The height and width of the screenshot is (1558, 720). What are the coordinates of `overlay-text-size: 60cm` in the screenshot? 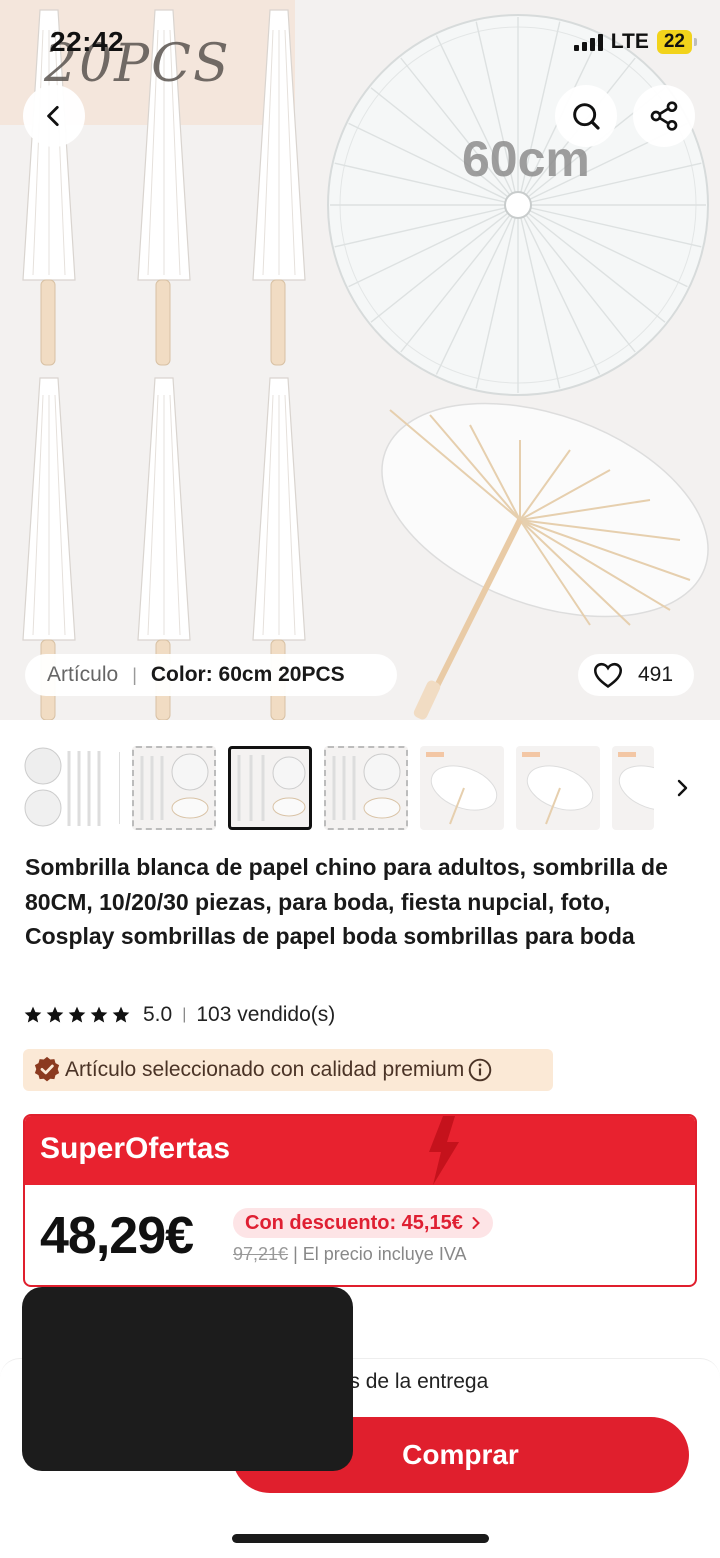 It's located at (526, 159).